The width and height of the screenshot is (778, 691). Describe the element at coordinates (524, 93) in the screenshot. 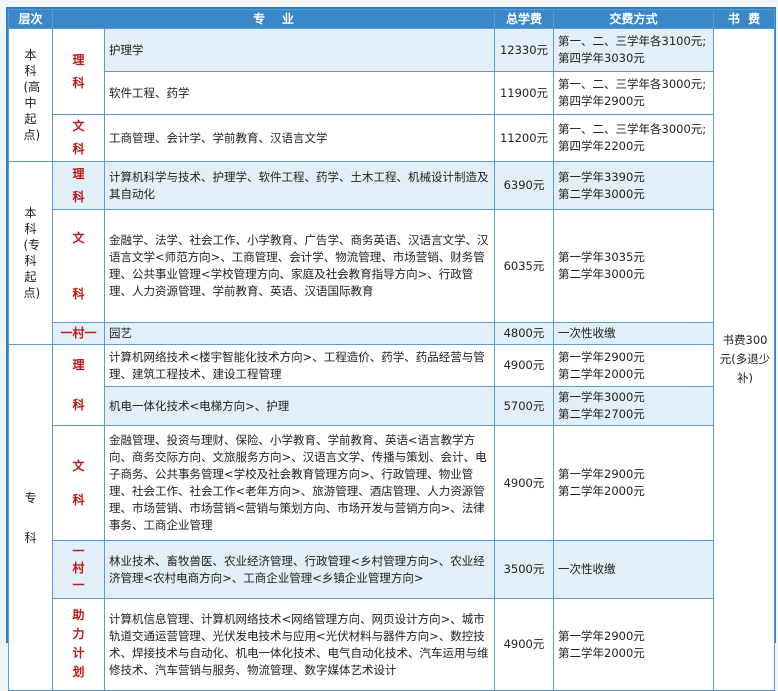

I see `fee-cell: 11900元` at that location.